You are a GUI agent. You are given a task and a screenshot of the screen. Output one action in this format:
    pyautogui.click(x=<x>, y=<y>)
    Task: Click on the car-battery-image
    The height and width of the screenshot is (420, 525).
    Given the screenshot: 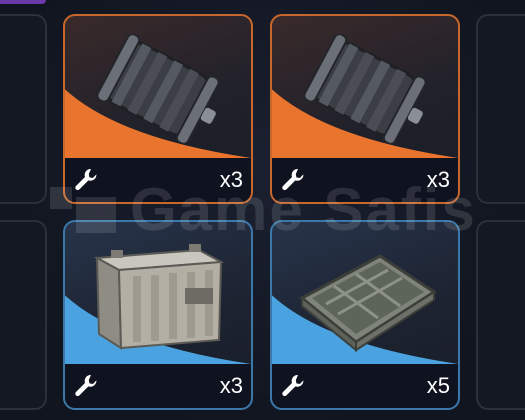 What is the action you would take?
    pyautogui.click(x=159, y=297)
    